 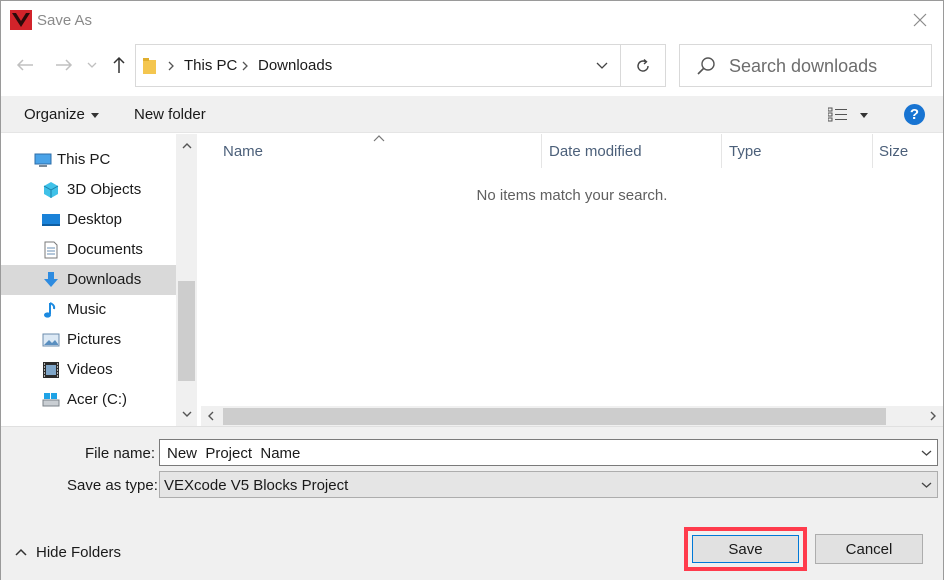 I want to click on refresh-icon, so click(x=643, y=65).